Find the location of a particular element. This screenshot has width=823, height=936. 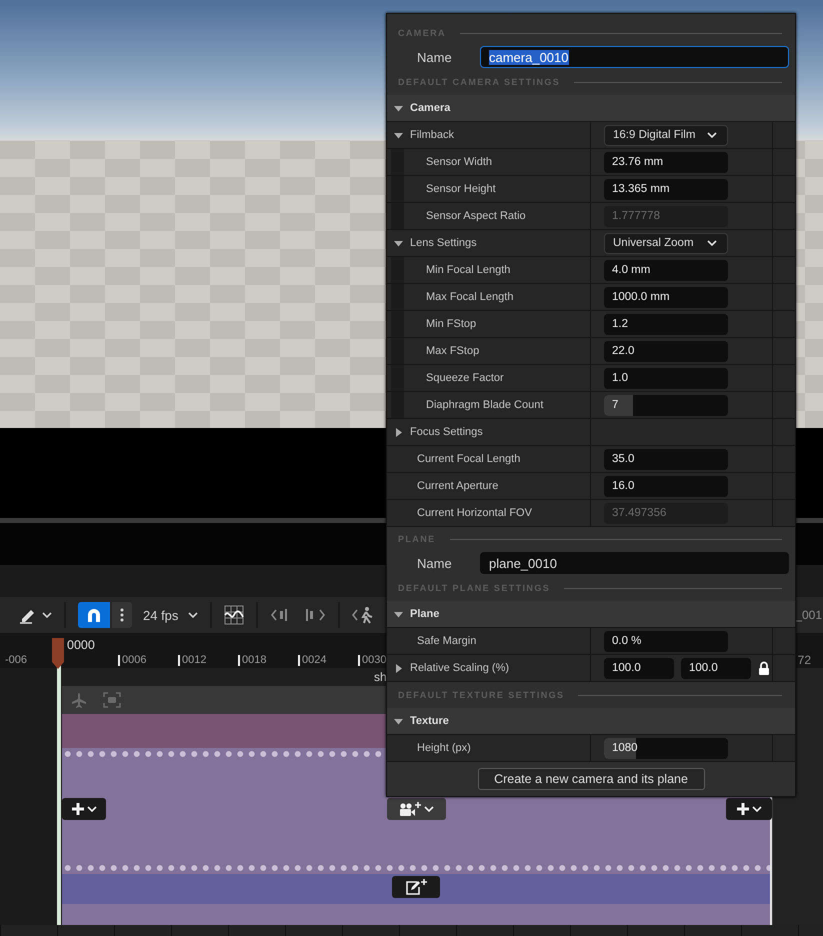

more-options-button is located at coordinates (122, 615).